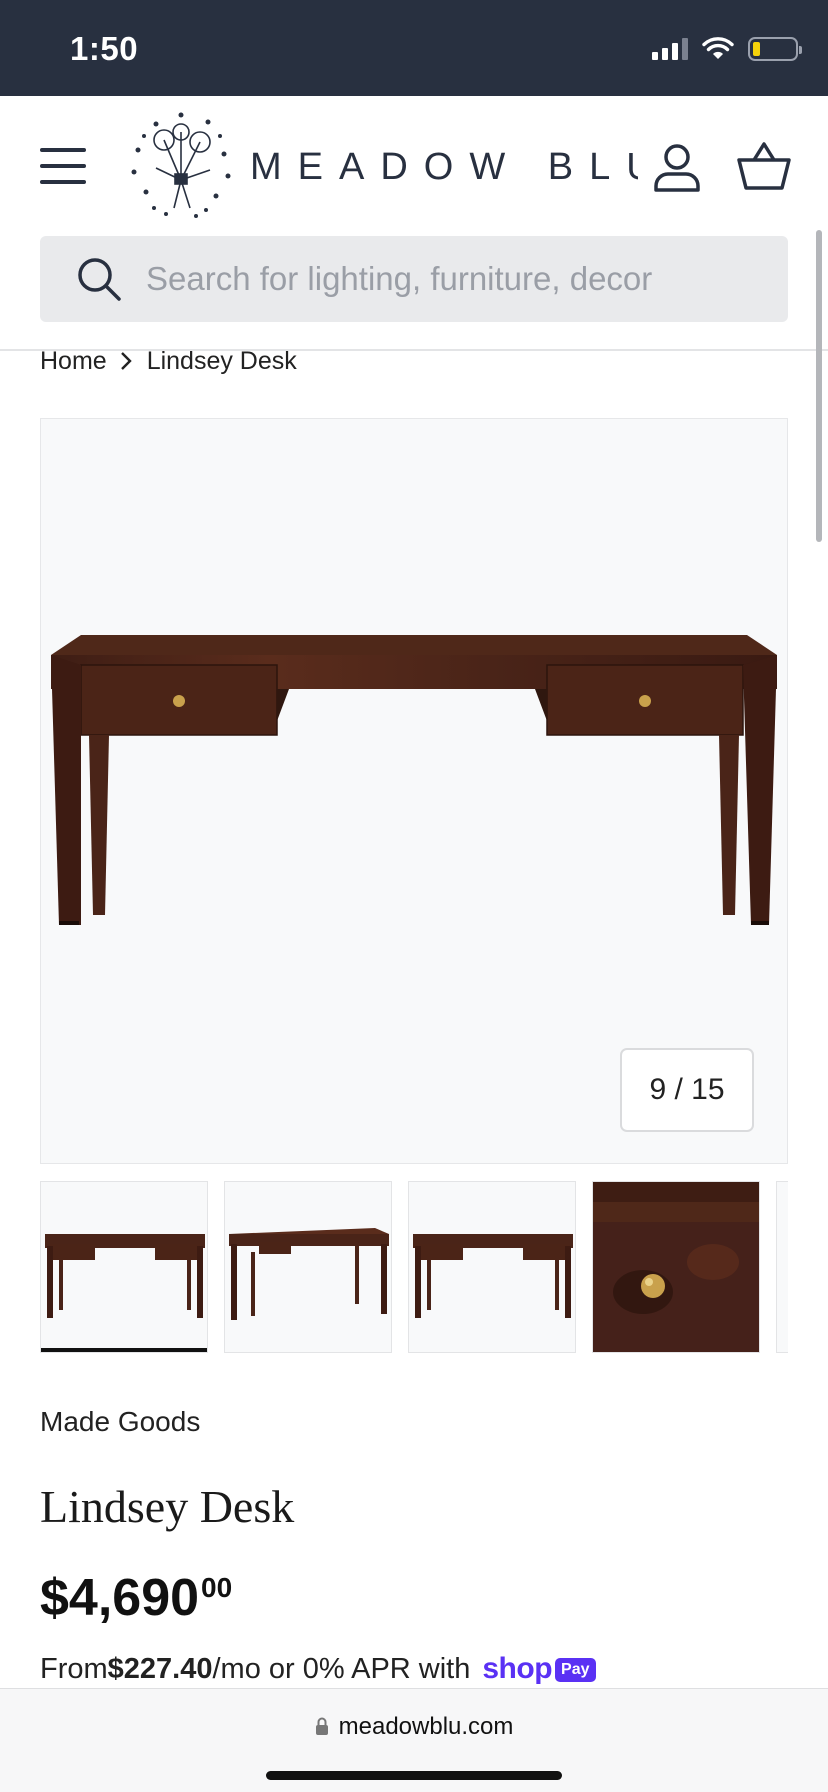  What do you see at coordinates (414, 1775) in the screenshot?
I see `home-indicator` at bounding box center [414, 1775].